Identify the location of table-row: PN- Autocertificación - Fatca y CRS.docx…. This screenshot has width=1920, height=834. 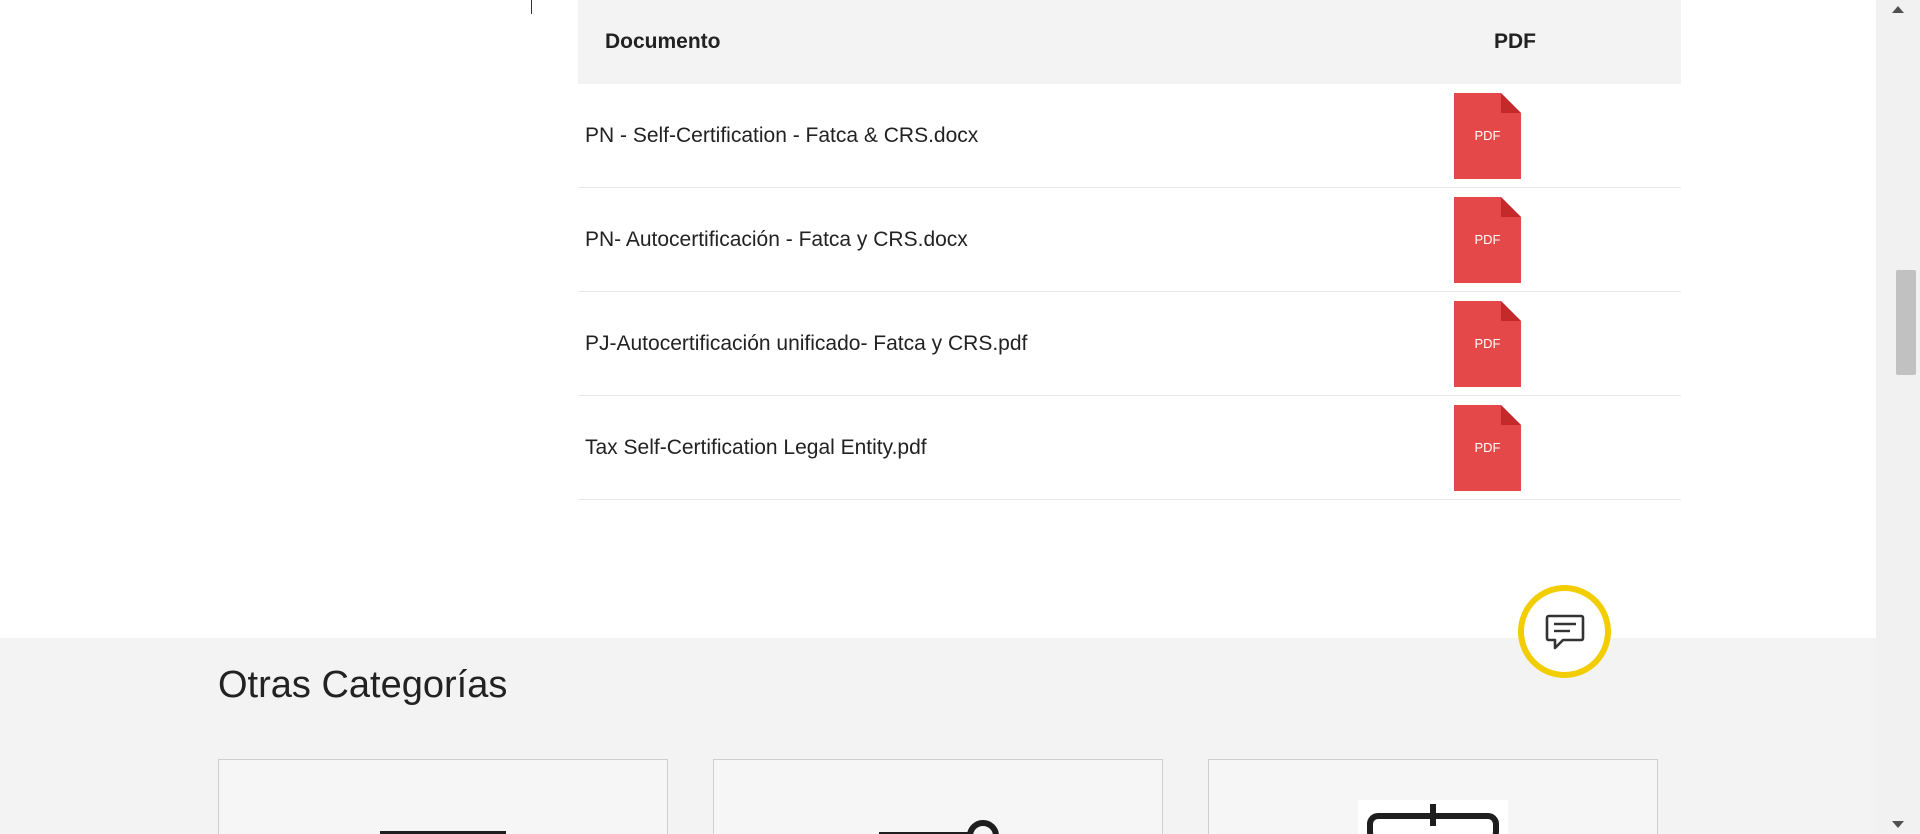
(1129, 240).